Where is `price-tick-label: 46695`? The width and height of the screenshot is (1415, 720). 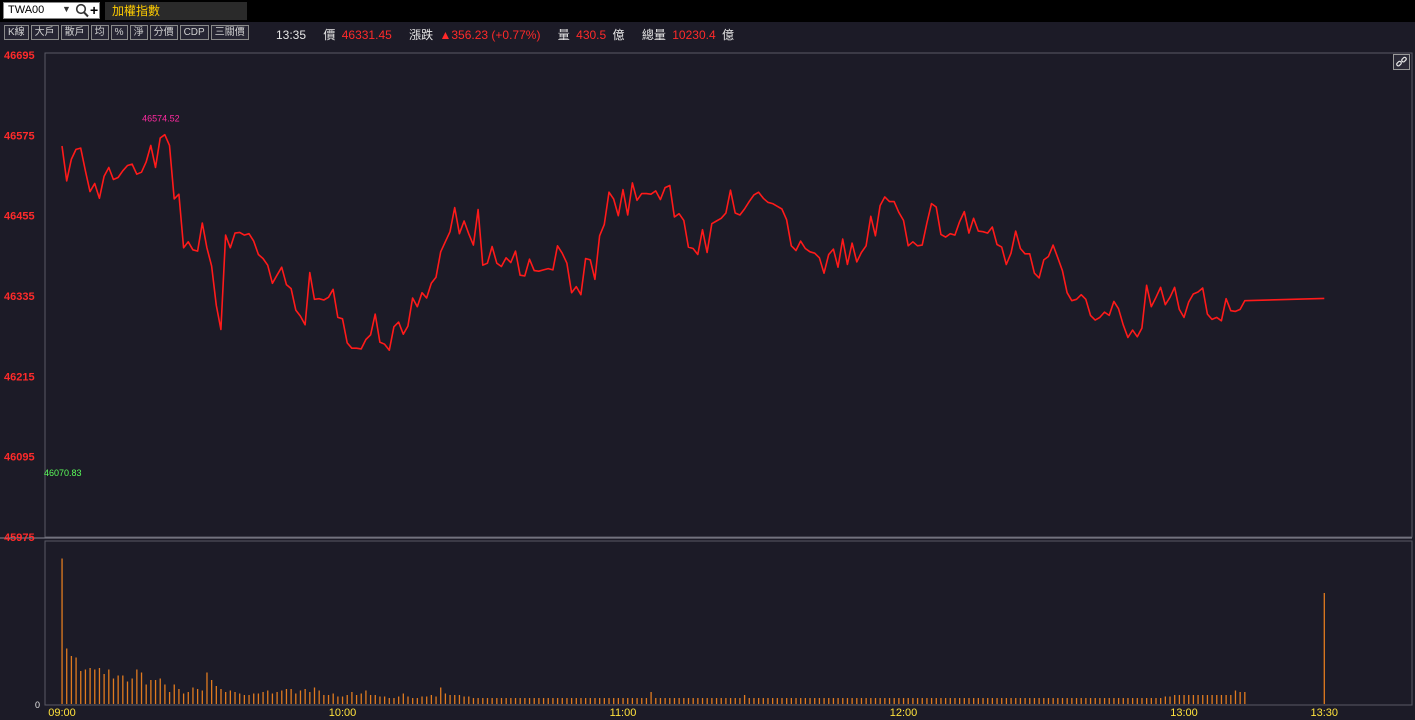 price-tick-label: 46695 is located at coordinates (19, 56).